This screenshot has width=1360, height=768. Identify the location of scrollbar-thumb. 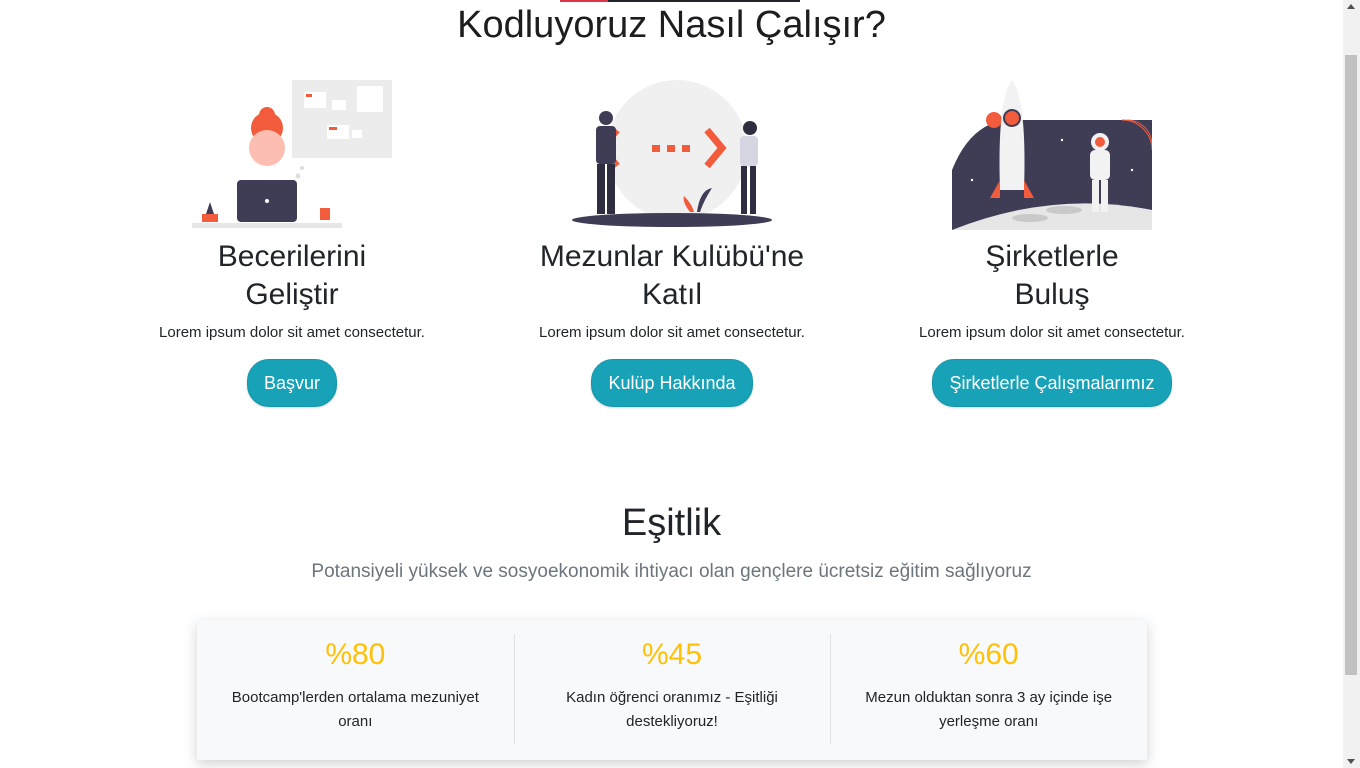
(1351, 365).